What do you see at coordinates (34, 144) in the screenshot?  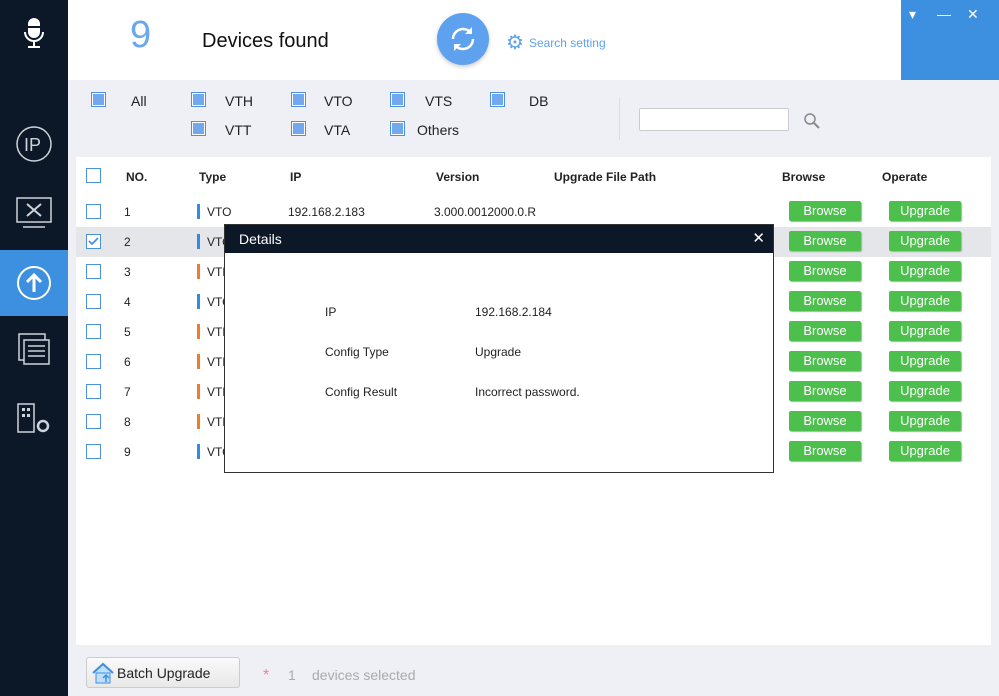 I see `sidebar-item-ip: IP` at bounding box center [34, 144].